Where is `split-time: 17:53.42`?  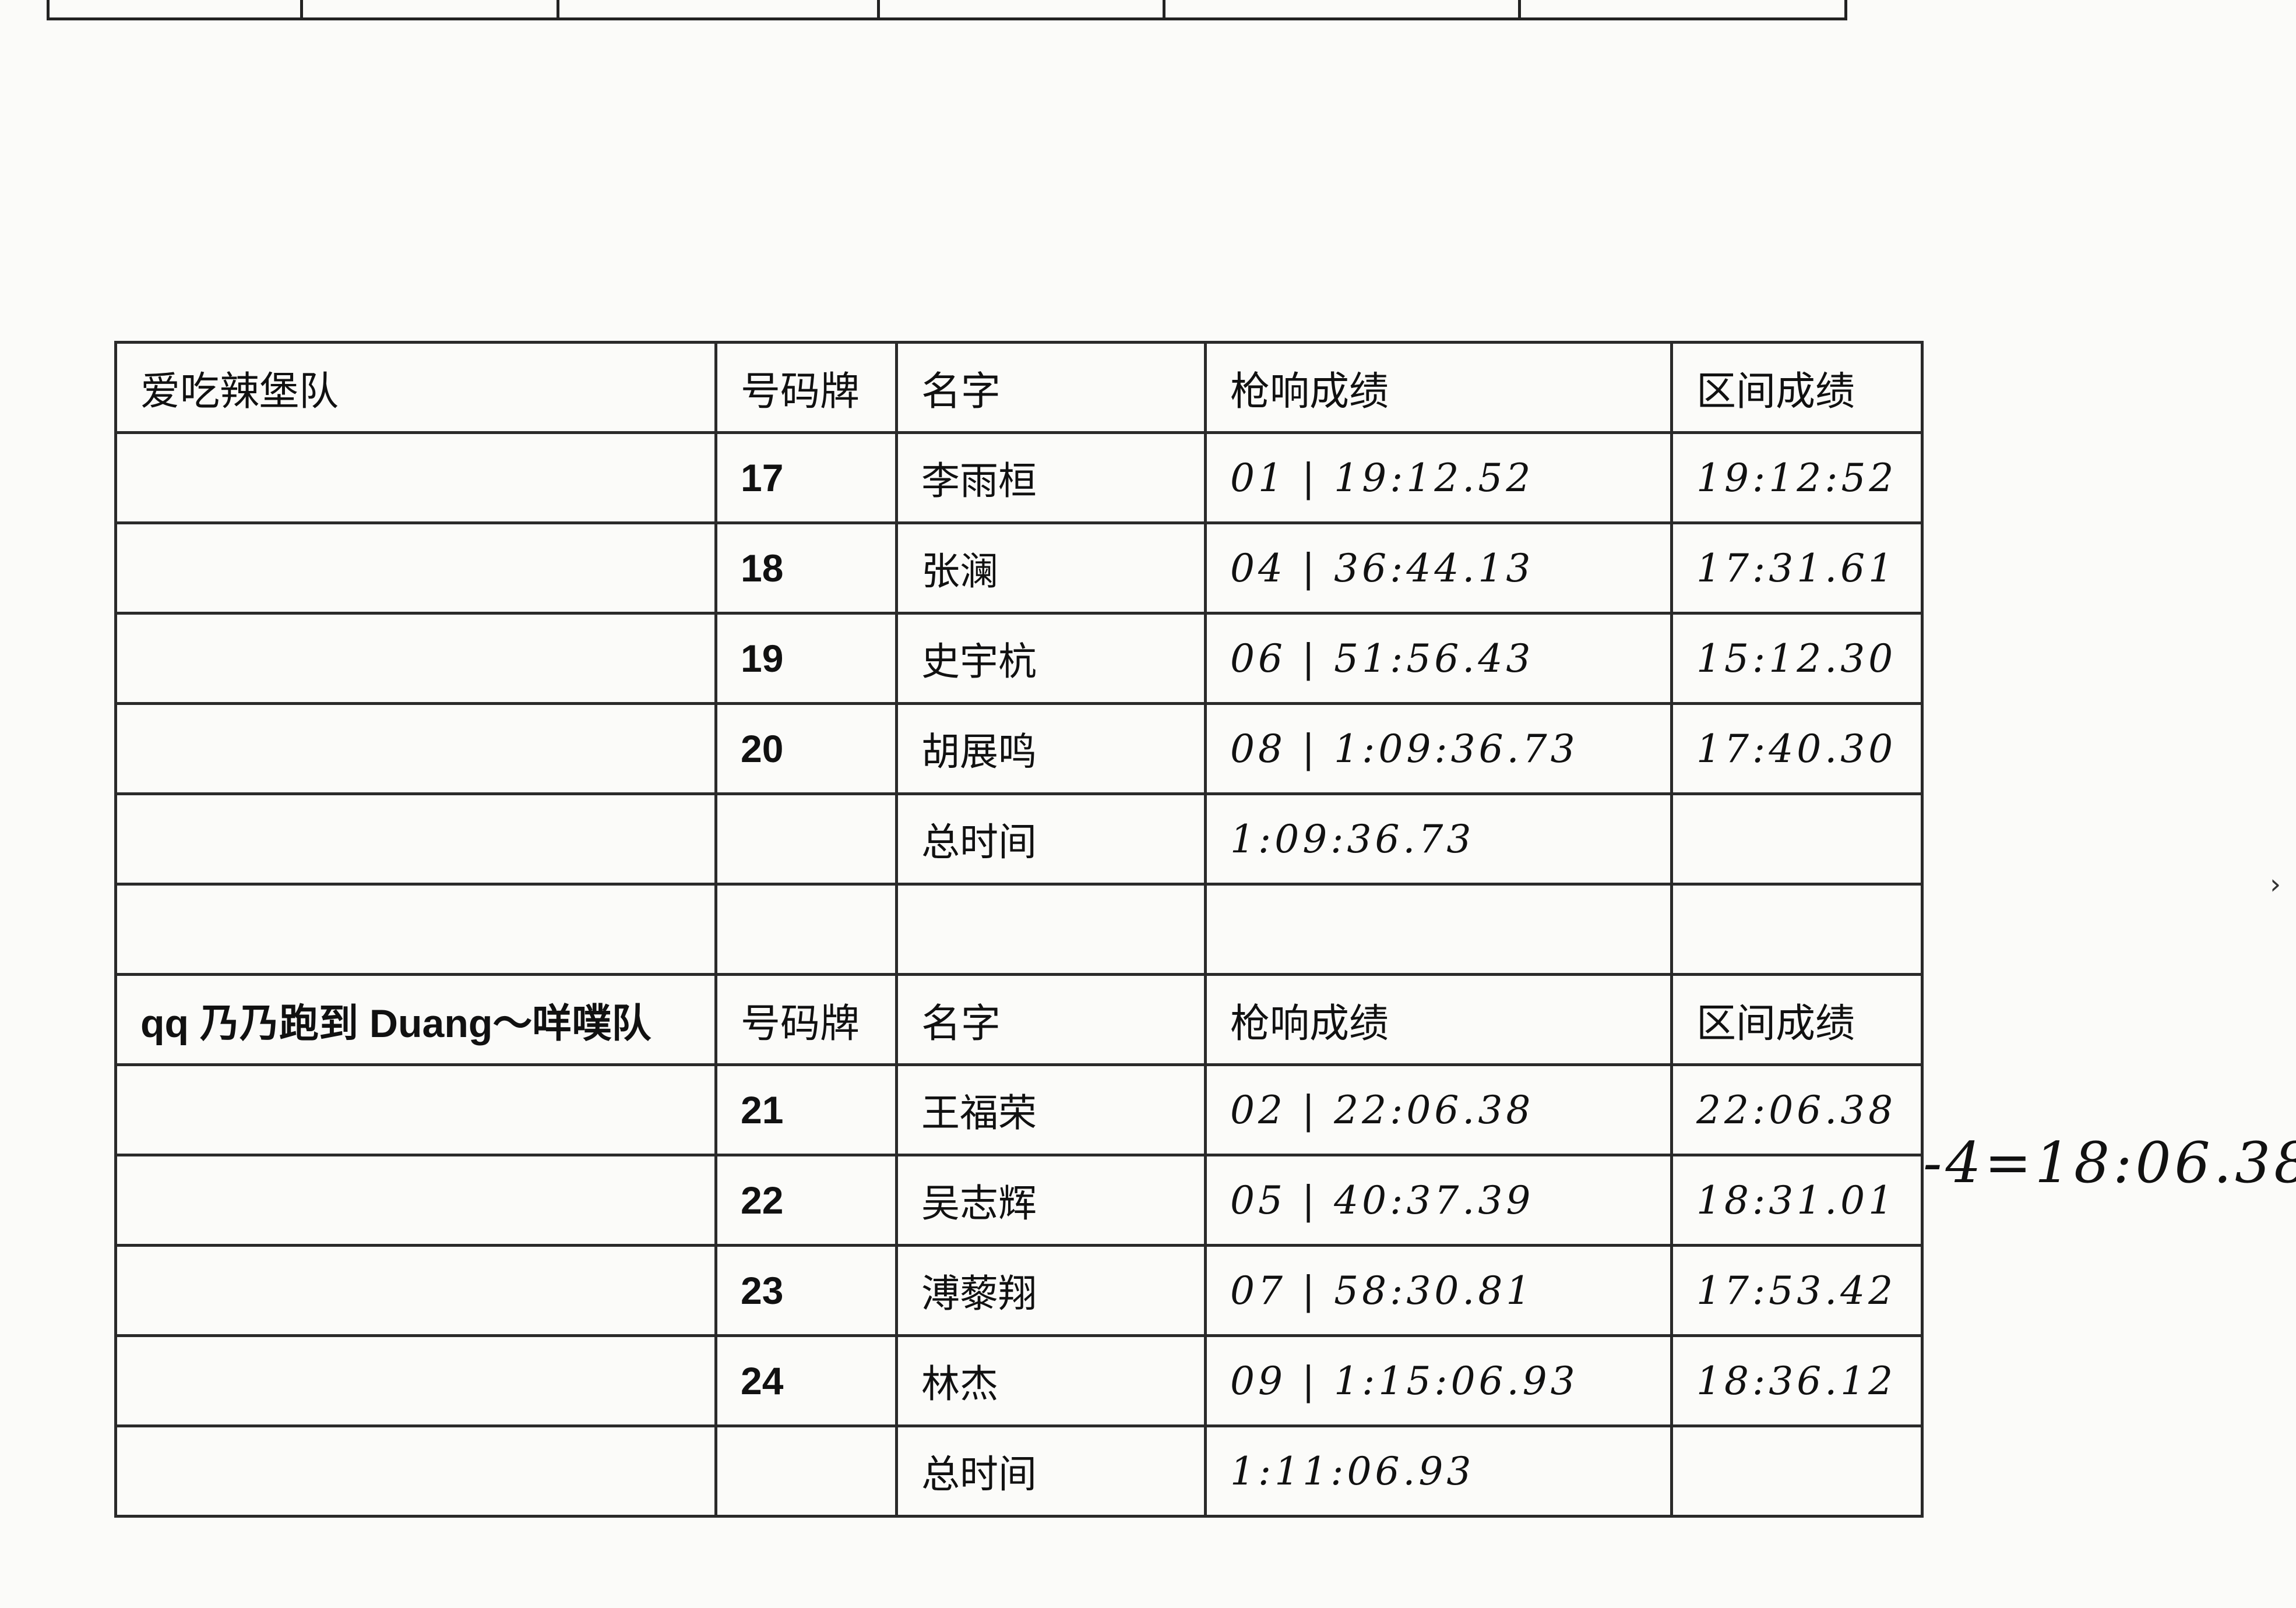
split-time: 17:53.42 is located at coordinates (1797, 1290).